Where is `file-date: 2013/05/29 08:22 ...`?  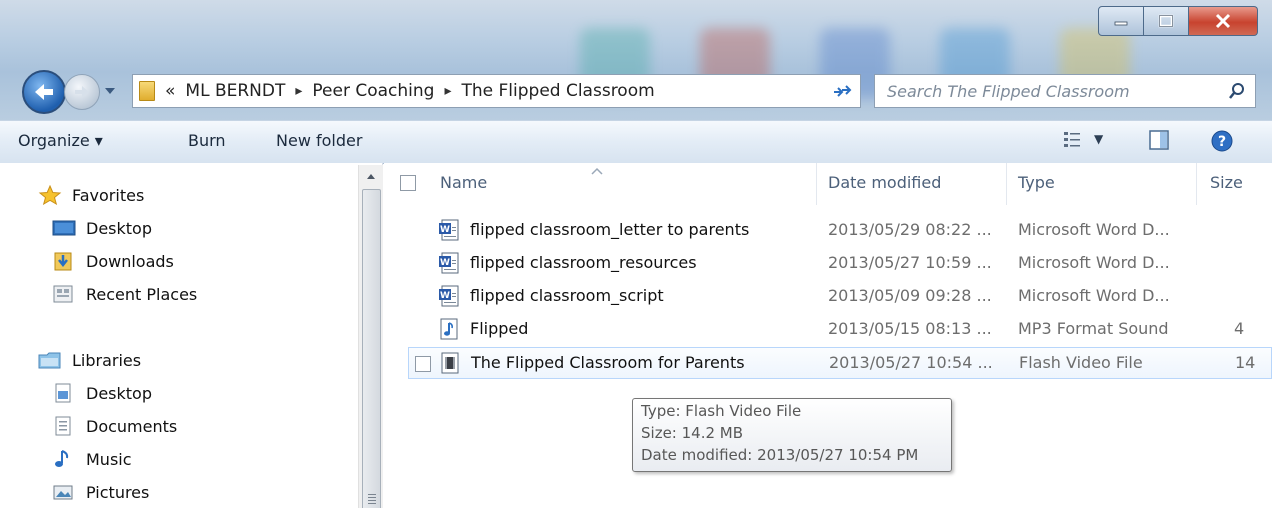 file-date: 2013/05/29 08:22 ... is located at coordinates (910, 229).